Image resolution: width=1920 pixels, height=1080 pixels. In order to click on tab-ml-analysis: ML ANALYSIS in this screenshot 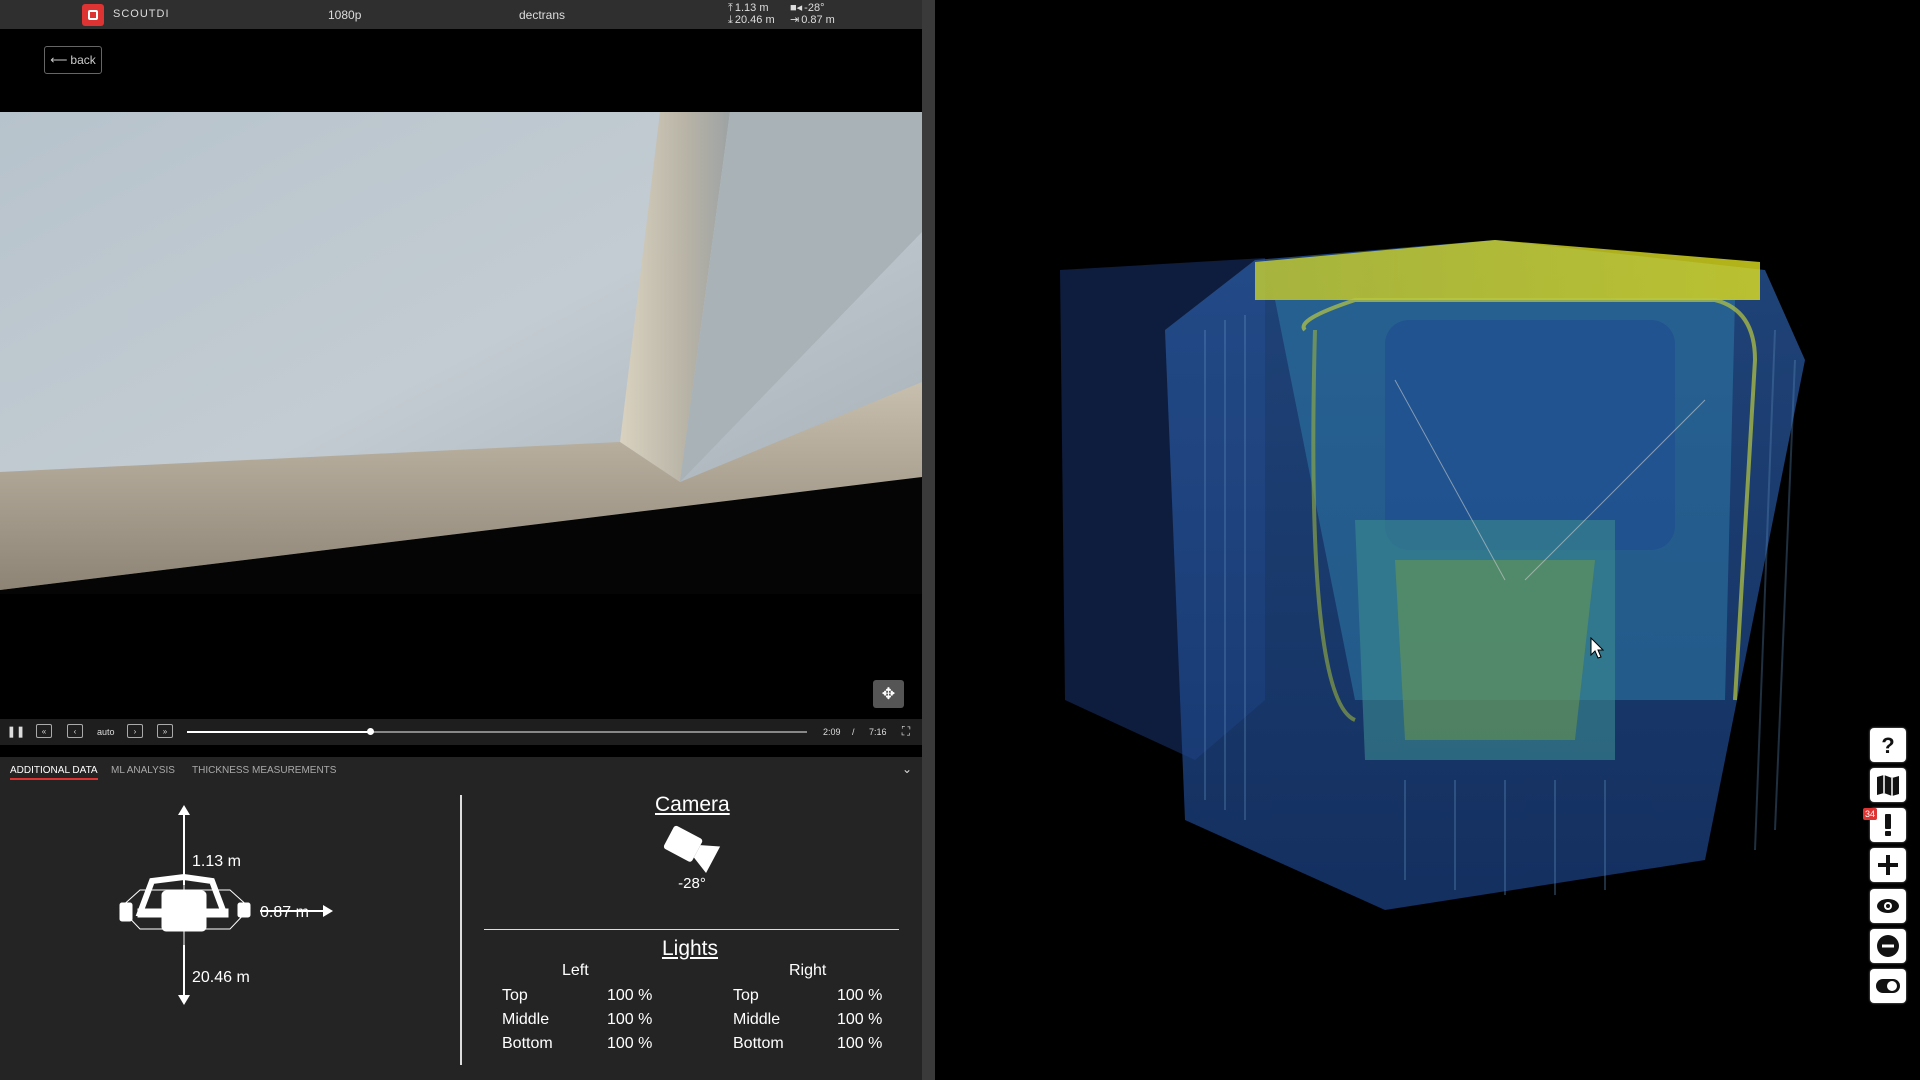, I will do `click(143, 770)`.